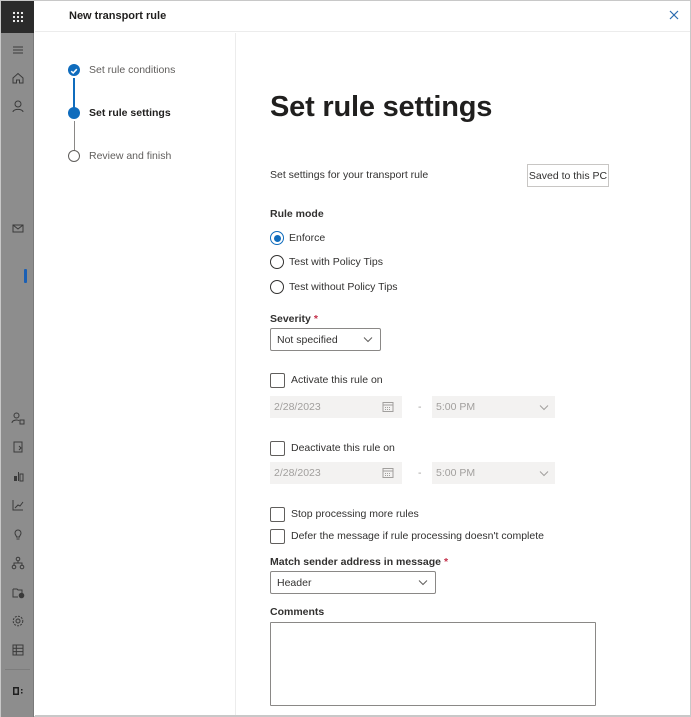 The width and height of the screenshot is (691, 717). Describe the element at coordinates (297, 473) in the screenshot. I see `deactivate-date-value: 2/28/2023` at that location.